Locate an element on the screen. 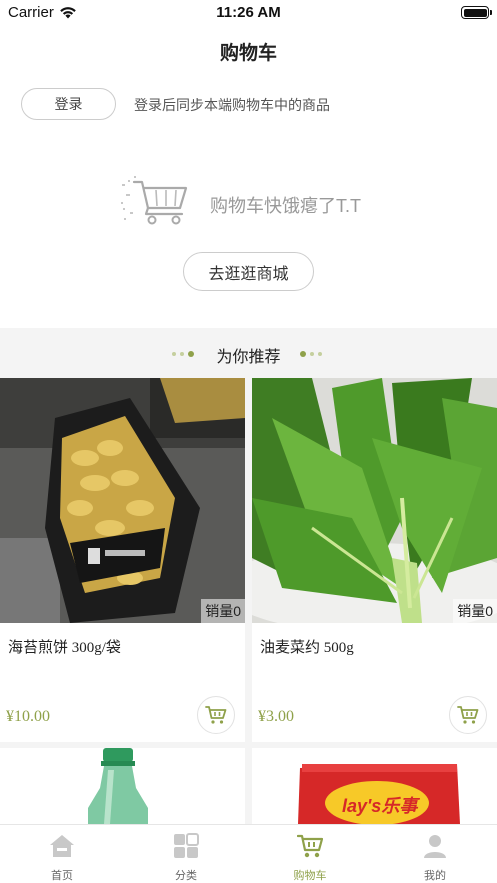 The width and height of the screenshot is (497, 883). seaweed-crackers-image is located at coordinates (122, 500).